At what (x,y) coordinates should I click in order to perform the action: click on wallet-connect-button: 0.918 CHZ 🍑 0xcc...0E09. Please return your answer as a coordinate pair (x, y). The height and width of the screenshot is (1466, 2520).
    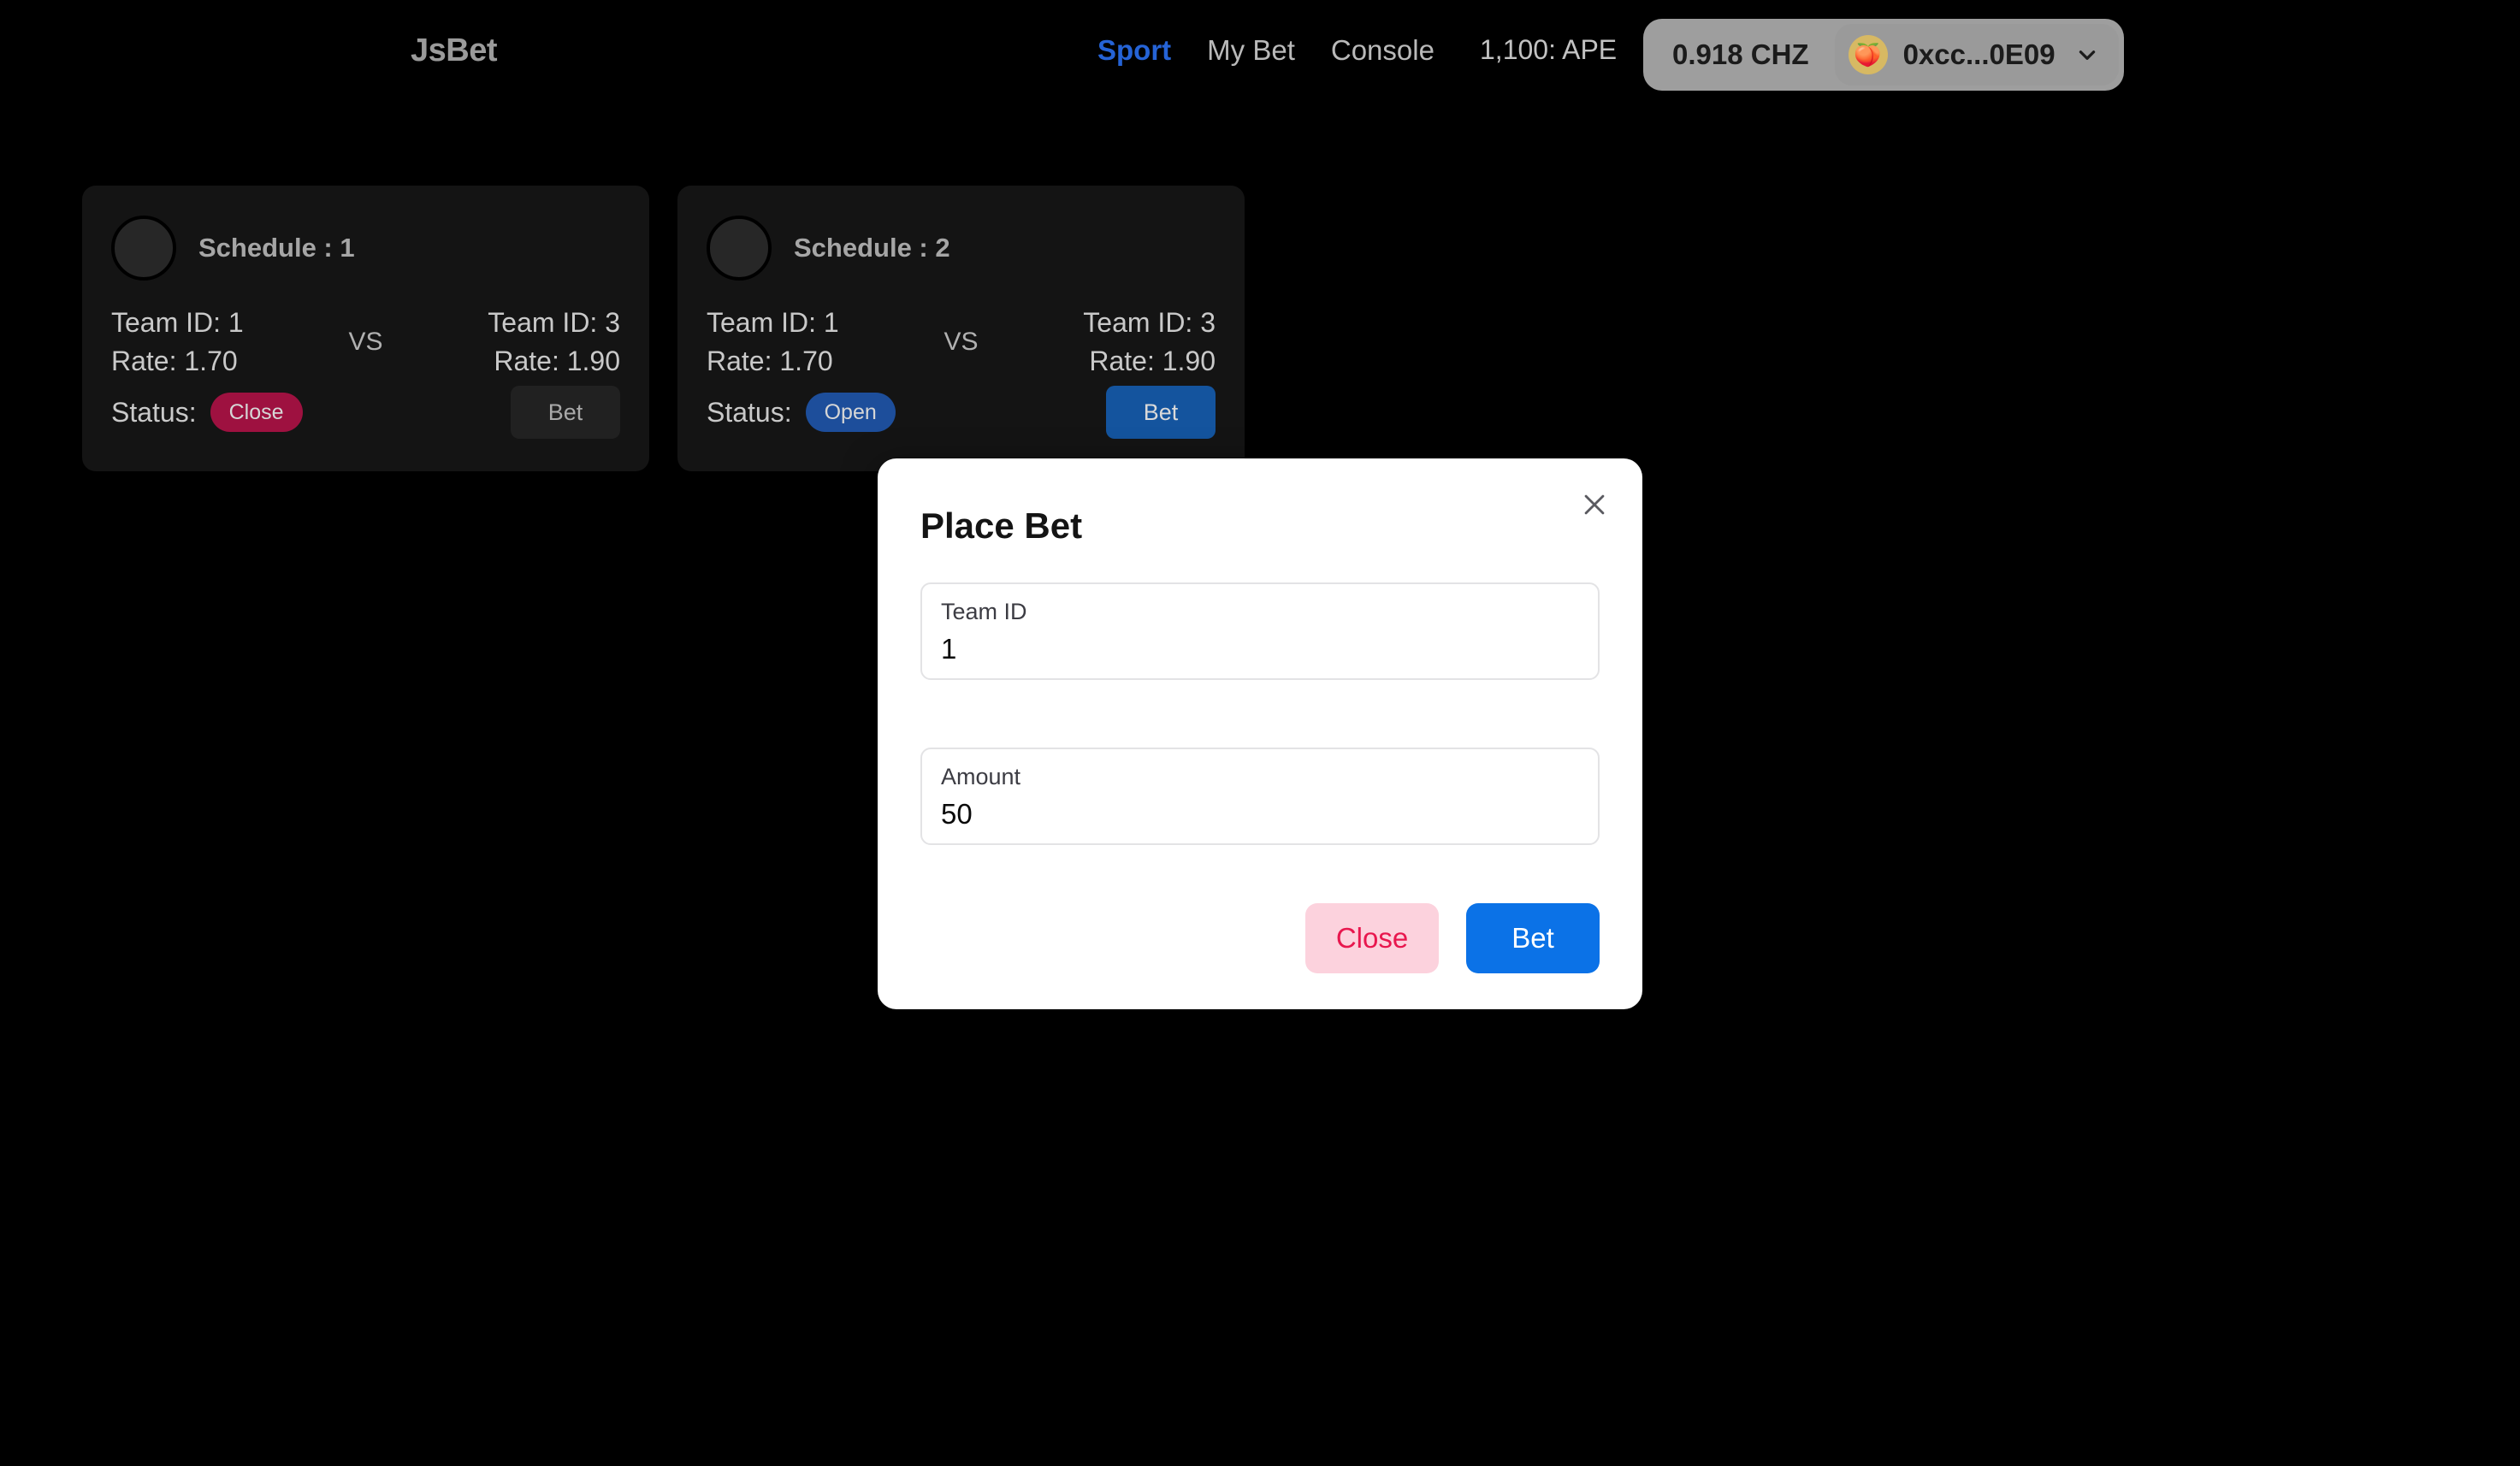
    Looking at the image, I should click on (1884, 55).